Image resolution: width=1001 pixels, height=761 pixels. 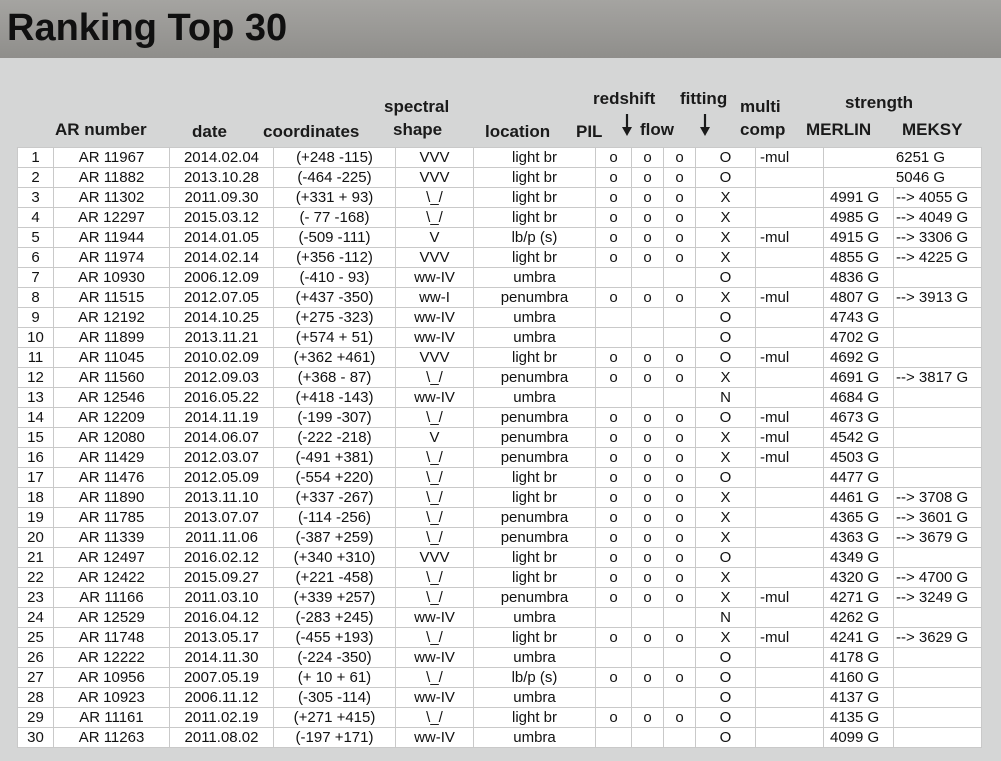 What do you see at coordinates (937, 537) in the screenshot?
I see `cell-meksy: --> 3679 G` at bounding box center [937, 537].